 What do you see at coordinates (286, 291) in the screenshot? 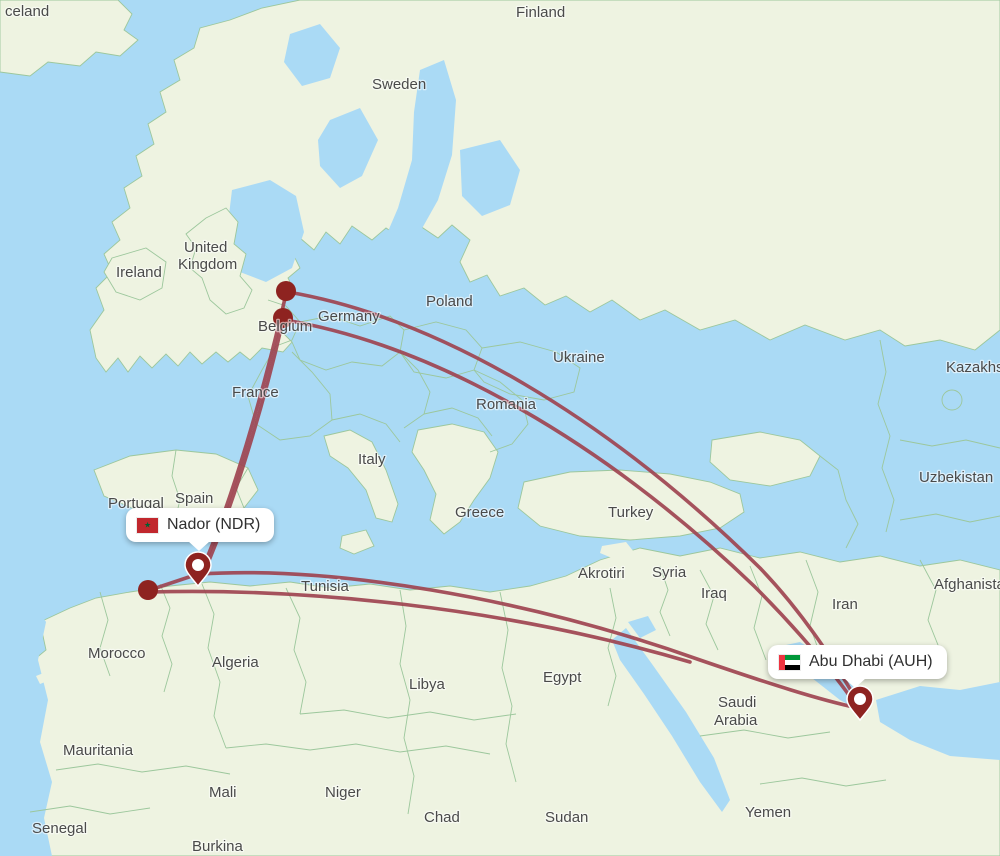
I see `marker-amsterdam` at bounding box center [286, 291].